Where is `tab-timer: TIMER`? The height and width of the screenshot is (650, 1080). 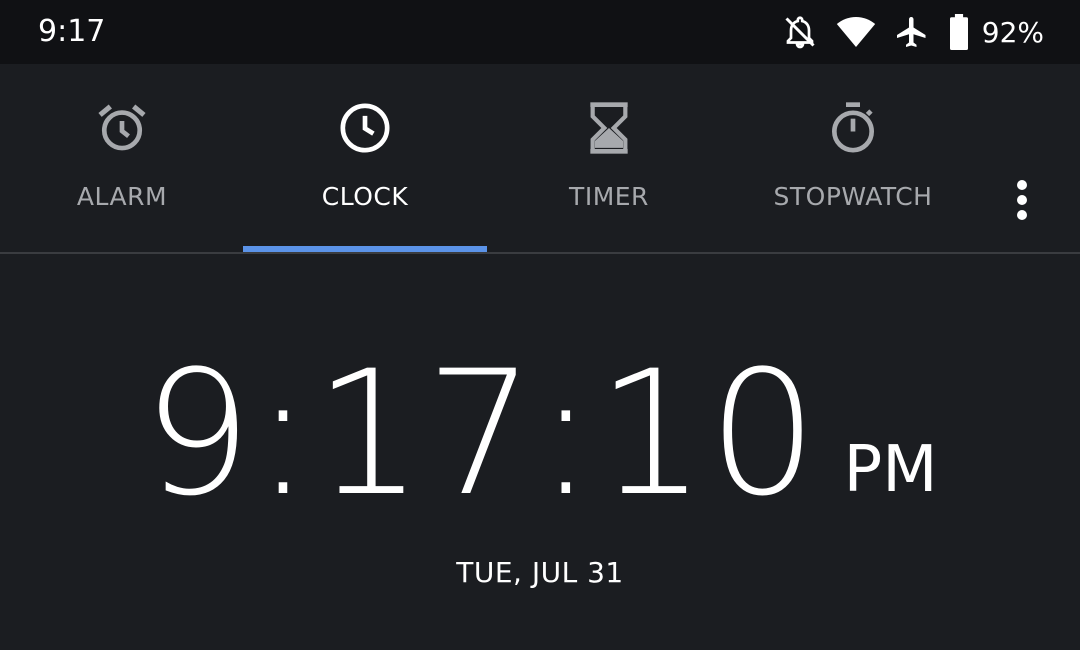 tab-timer: TIMER is located at coordinates (609, 158).